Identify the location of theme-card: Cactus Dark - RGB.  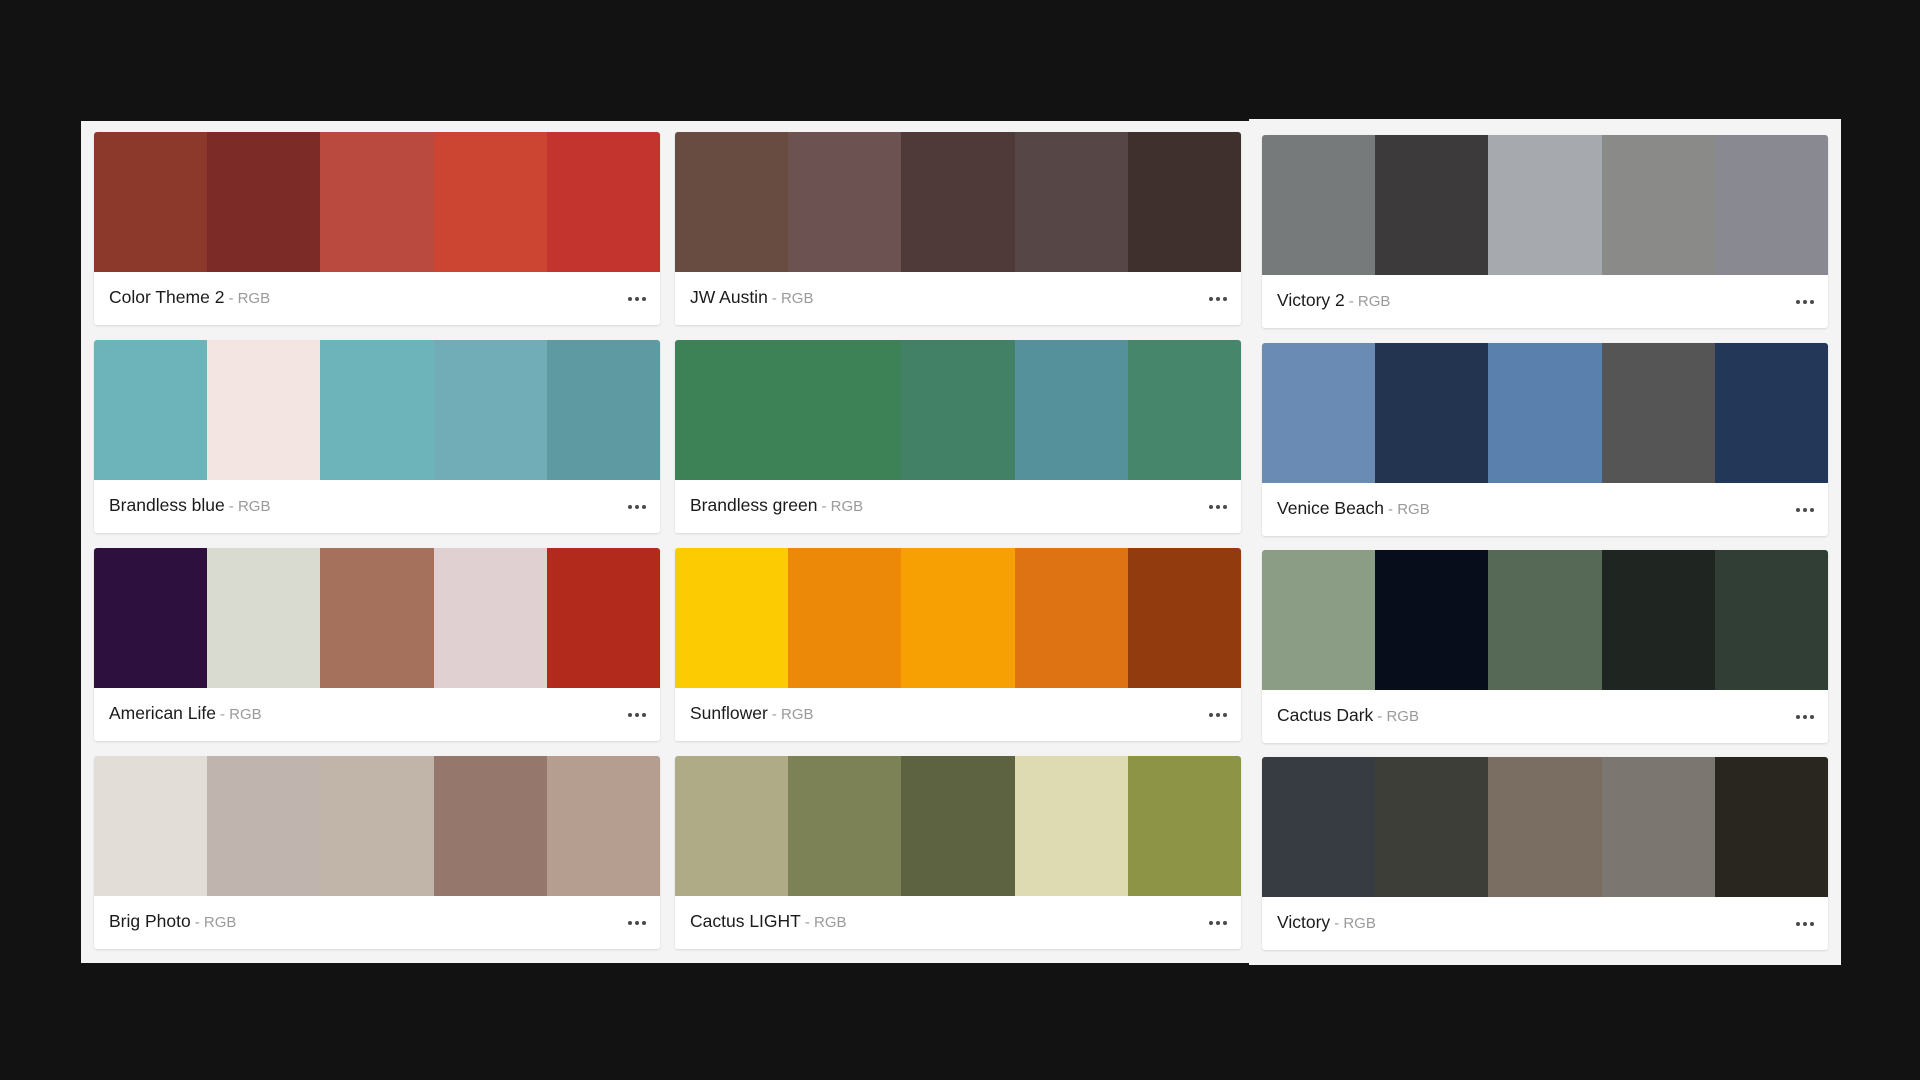
(1545, 646).